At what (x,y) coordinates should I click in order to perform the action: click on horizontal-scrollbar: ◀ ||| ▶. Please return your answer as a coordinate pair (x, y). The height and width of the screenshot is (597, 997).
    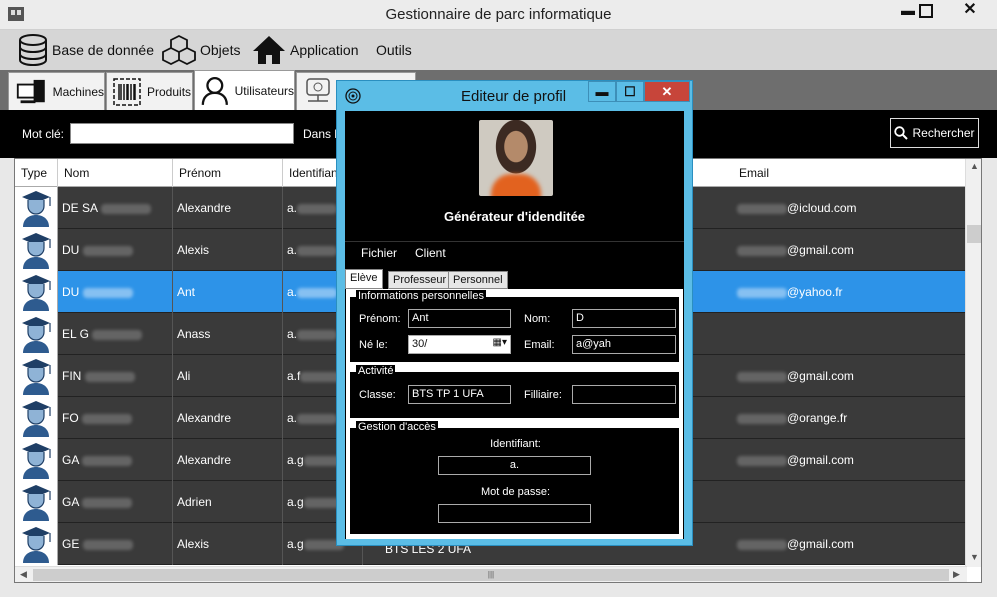
    Looking at the image, I should click on (491, 574).